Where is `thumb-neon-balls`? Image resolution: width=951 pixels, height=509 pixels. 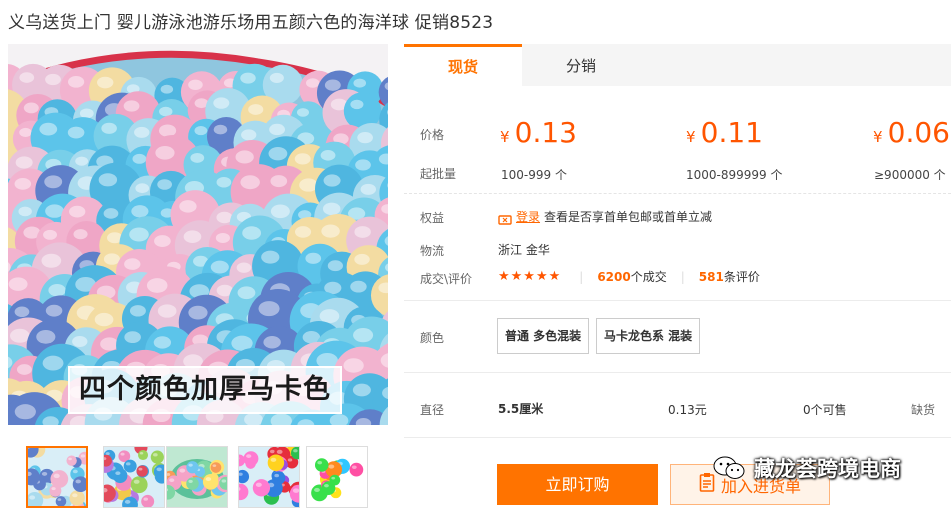 thumb-neon-balls is located at coordinates (337, 477).